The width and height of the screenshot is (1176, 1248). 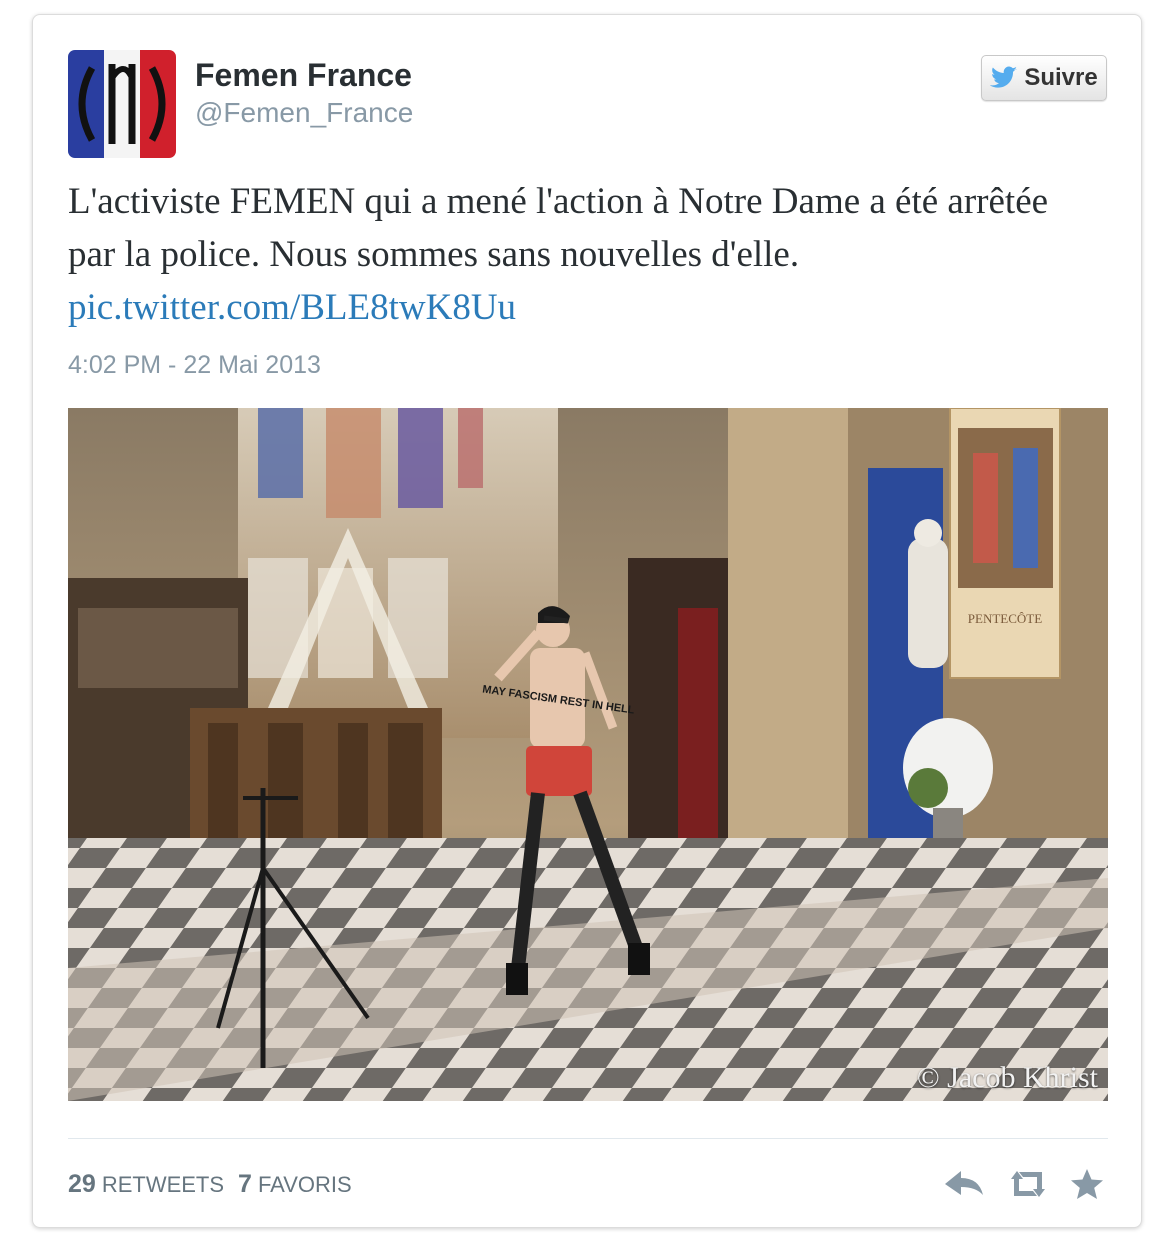 I want to click on retweets-label: RETWEETS, so click(x=163, y=1184).